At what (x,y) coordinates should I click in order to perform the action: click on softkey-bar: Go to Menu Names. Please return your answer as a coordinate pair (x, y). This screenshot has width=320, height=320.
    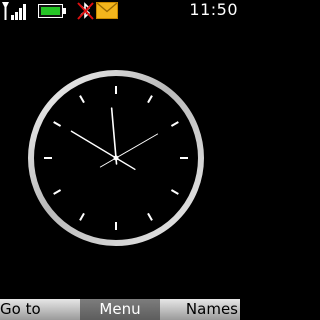
    Looking at the image, I should click on (120, 309).